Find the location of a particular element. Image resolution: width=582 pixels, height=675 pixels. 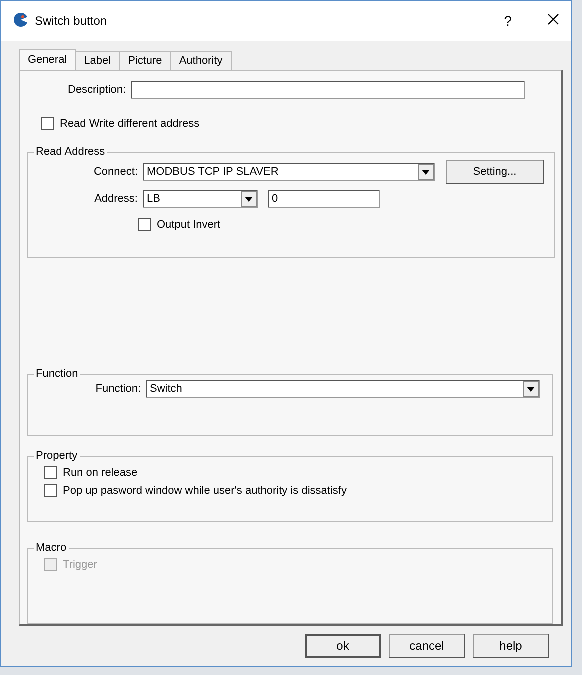

checkbox-label: Run on release is located at coordinates (100, 472).